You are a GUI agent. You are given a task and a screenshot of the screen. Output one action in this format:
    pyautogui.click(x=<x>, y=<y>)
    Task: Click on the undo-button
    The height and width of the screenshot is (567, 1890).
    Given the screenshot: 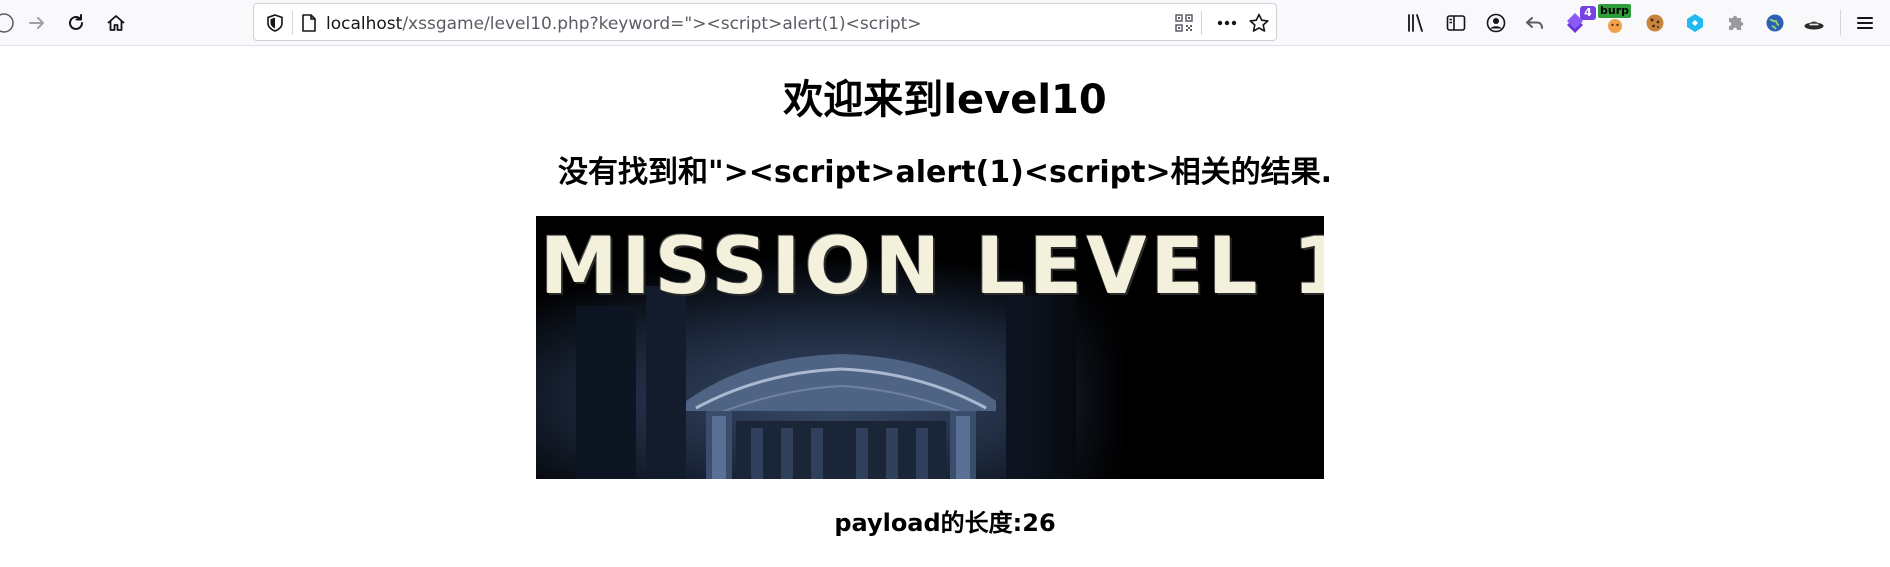 What is the action you would take?
    pyautogui.click(x=1535, y=23)
    